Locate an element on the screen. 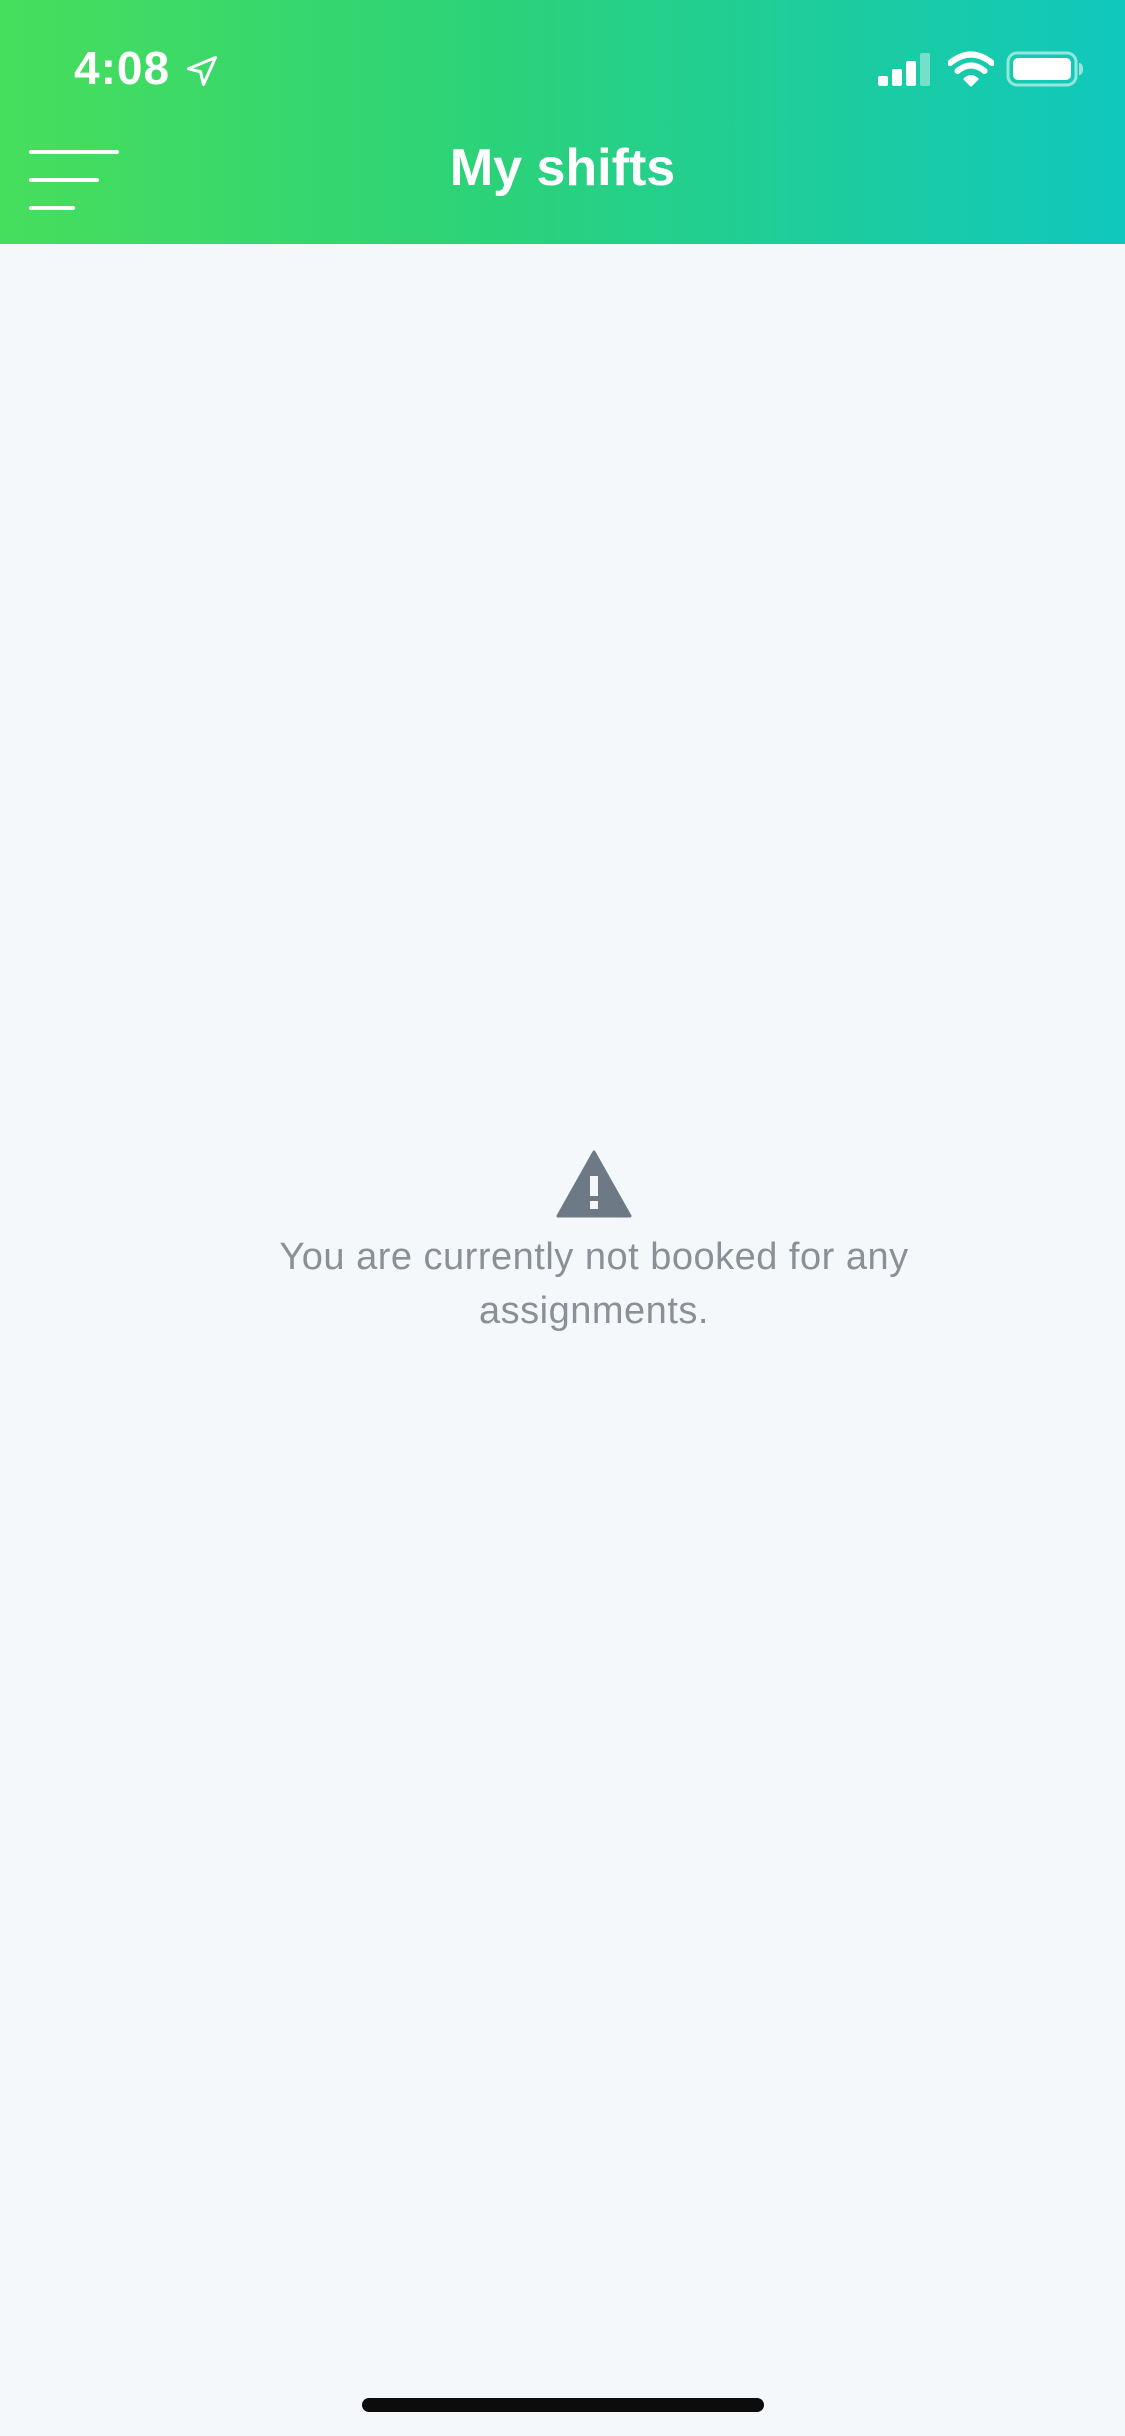  warning-icon is located at coordinates (594, 1184).